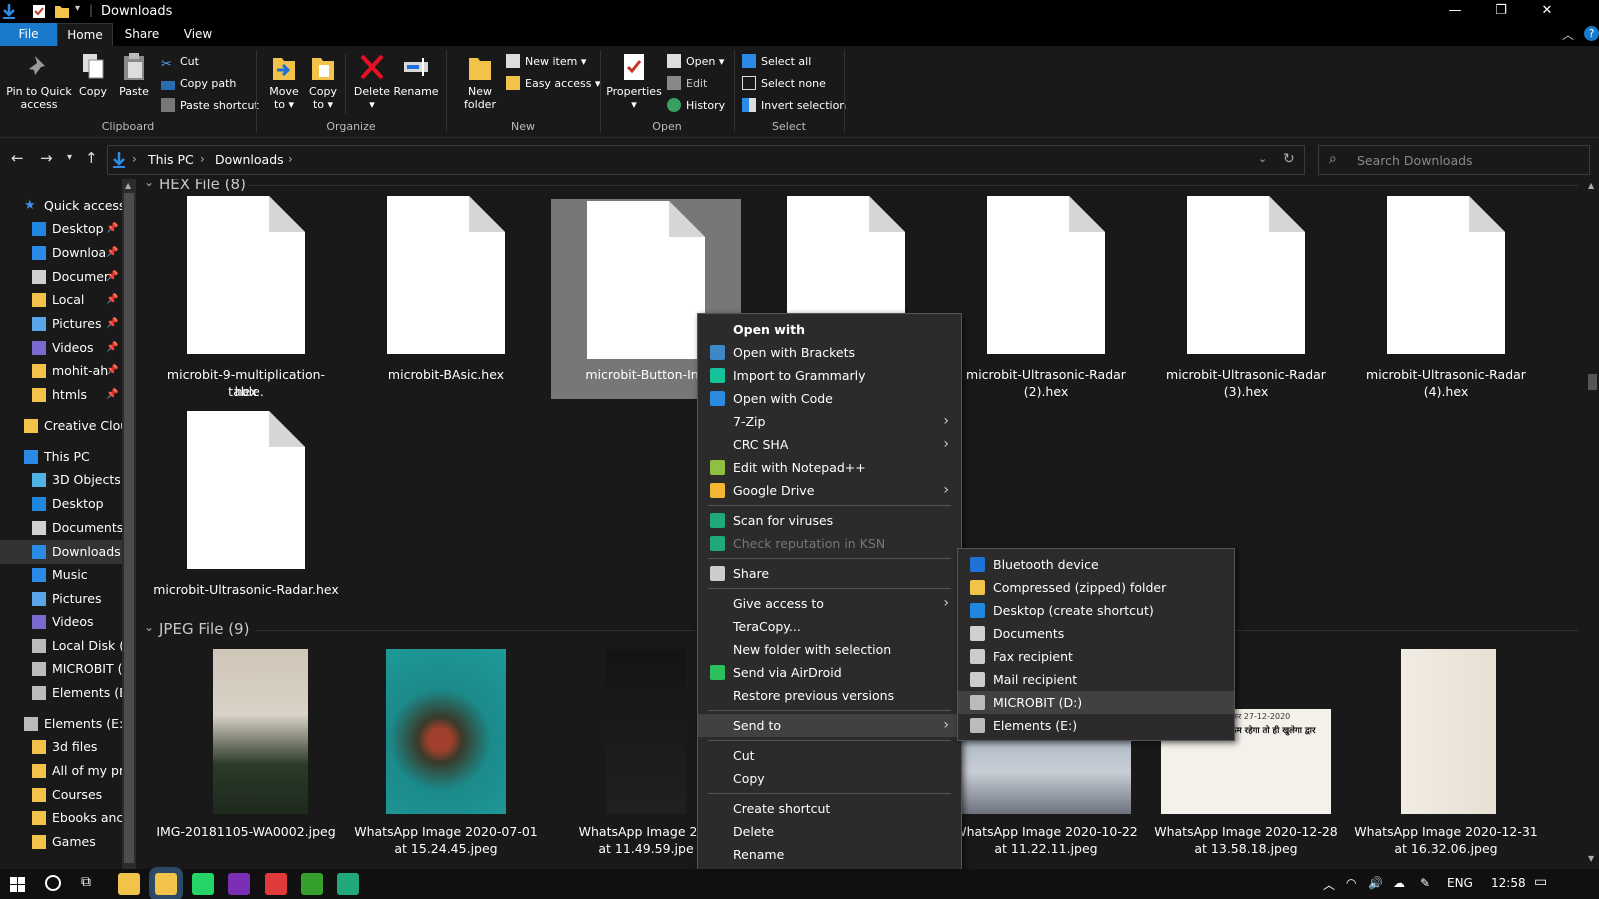 This screenshot has height=899, width=1599. What do you see at coordinates (61, 457) in the screenshot?
I see `sidebar-item: This PC` at bounding box center [61, 457].